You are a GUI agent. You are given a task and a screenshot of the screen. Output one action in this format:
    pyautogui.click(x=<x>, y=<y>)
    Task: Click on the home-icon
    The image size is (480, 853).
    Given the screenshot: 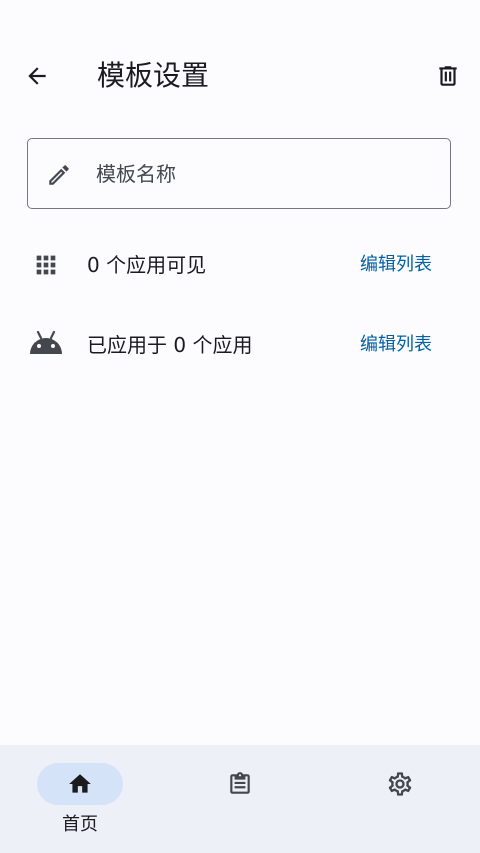 What is the action you would take?
    pyautogui.click(x=80, y=783)
    